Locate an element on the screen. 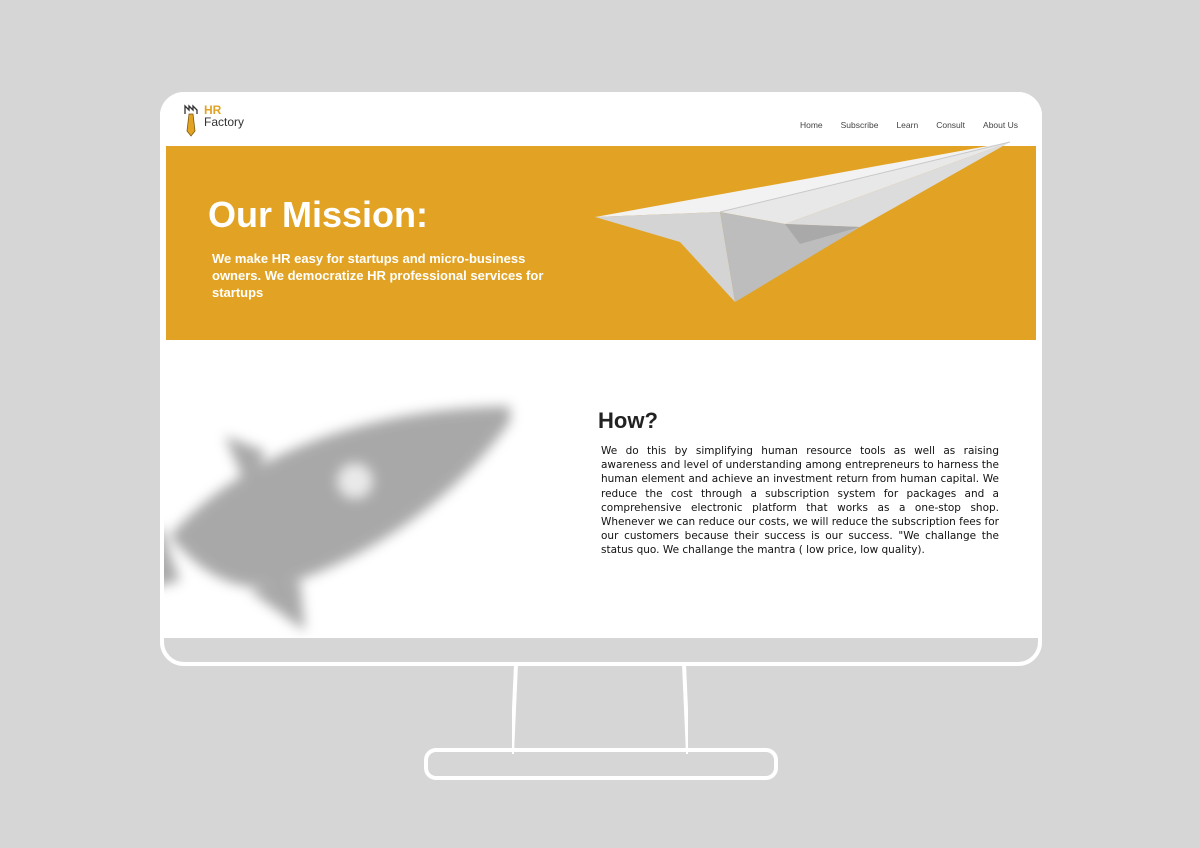 Image resolution: width=1200 pixels, height=848 pixels. paper-plane-icon is located at coordinates (803, 221).